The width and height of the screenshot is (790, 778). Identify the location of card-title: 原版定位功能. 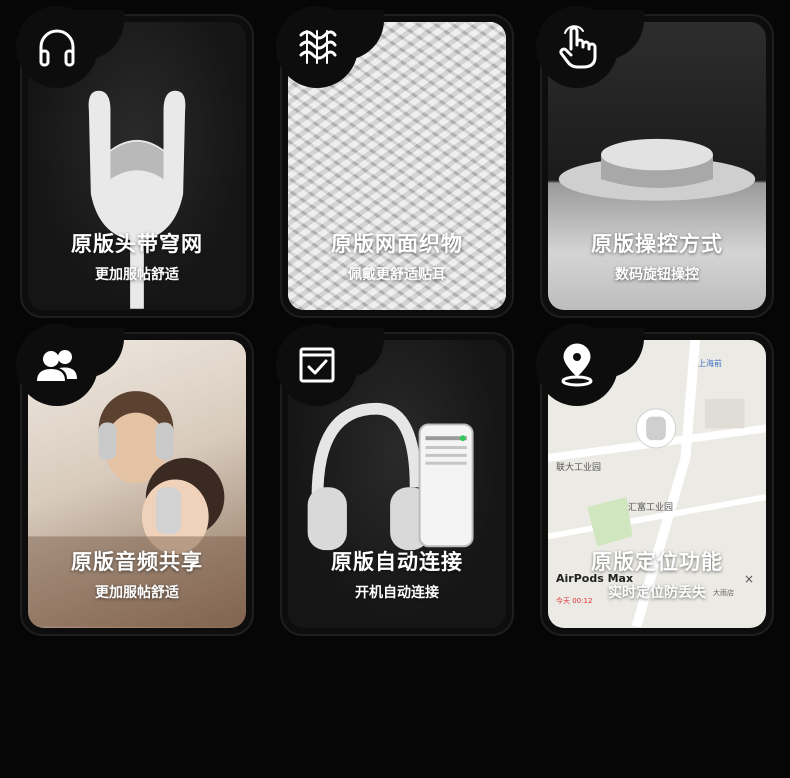
(657, 562).